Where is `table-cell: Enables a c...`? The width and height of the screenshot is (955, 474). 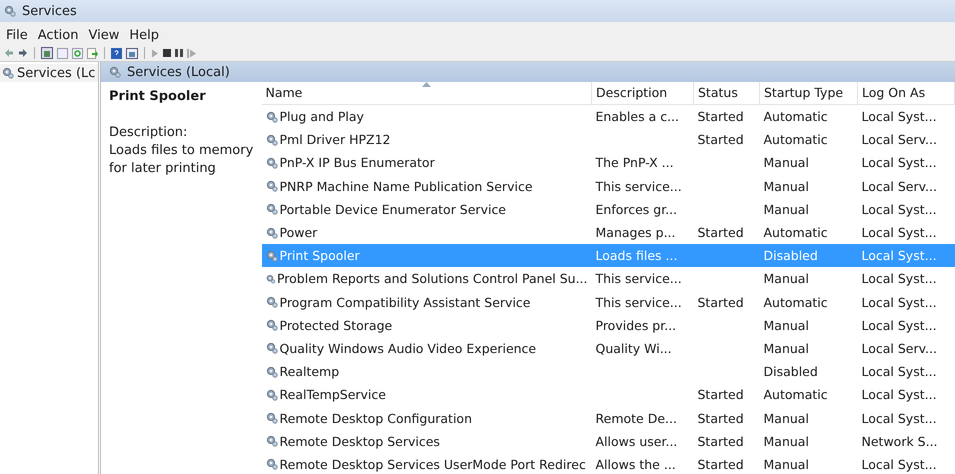
table-cell: Enables a c... is located at coordinates (637, 116).